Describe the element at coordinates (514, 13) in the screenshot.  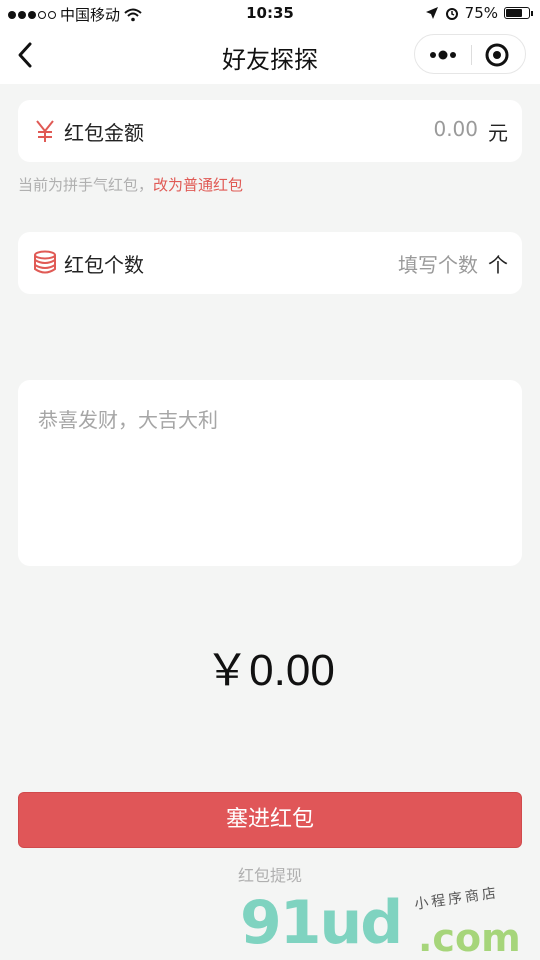
I see `battery-level` at that location.